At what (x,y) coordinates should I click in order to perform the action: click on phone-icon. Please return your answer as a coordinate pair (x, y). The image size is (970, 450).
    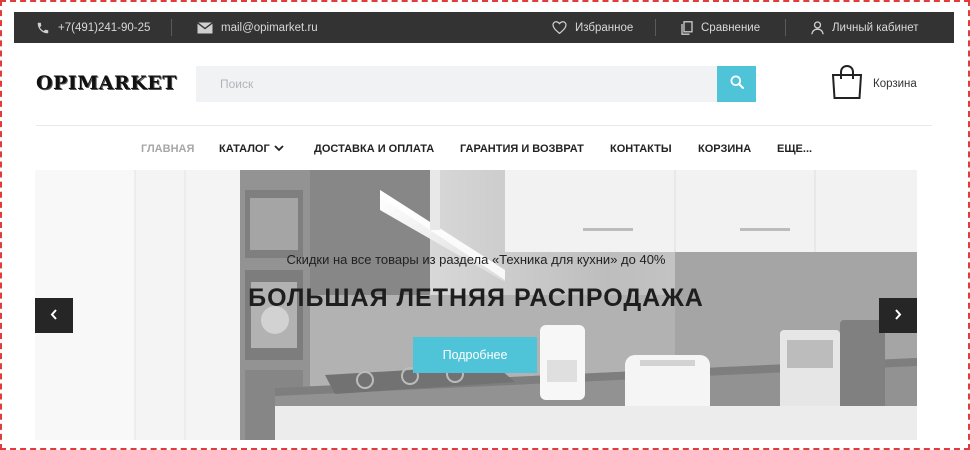
    Looking at the image, I should click on (43, 28).